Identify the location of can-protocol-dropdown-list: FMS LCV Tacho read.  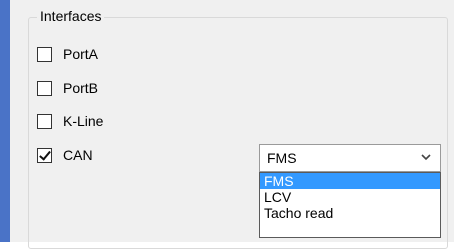
(350, 205).